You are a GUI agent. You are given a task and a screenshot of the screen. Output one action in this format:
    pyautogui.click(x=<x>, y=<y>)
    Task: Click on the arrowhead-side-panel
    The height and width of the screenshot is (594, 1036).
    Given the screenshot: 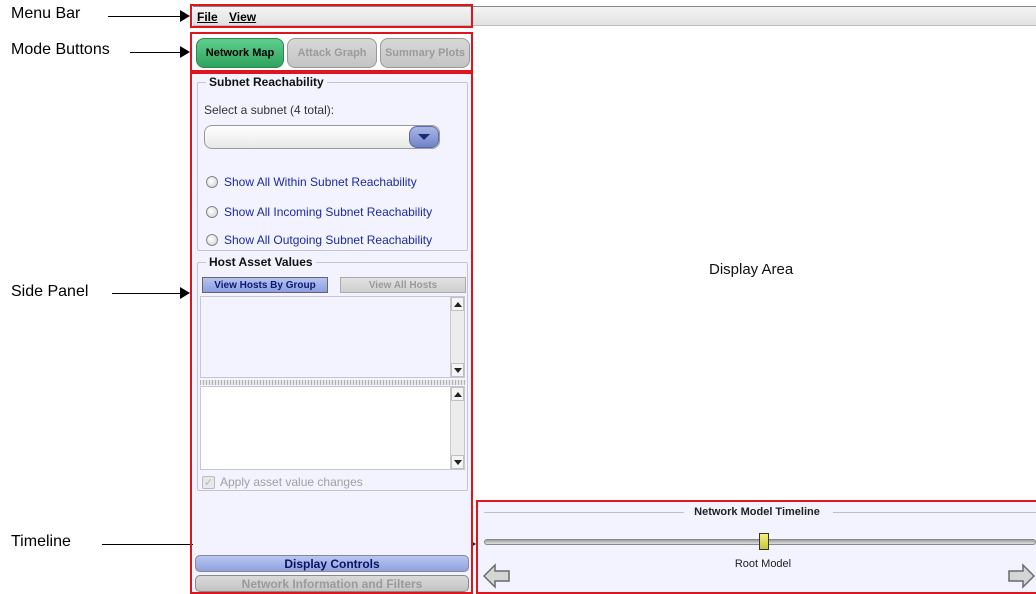 What is the action you would take?
    pyautogui.click(x=185, y=293)
    